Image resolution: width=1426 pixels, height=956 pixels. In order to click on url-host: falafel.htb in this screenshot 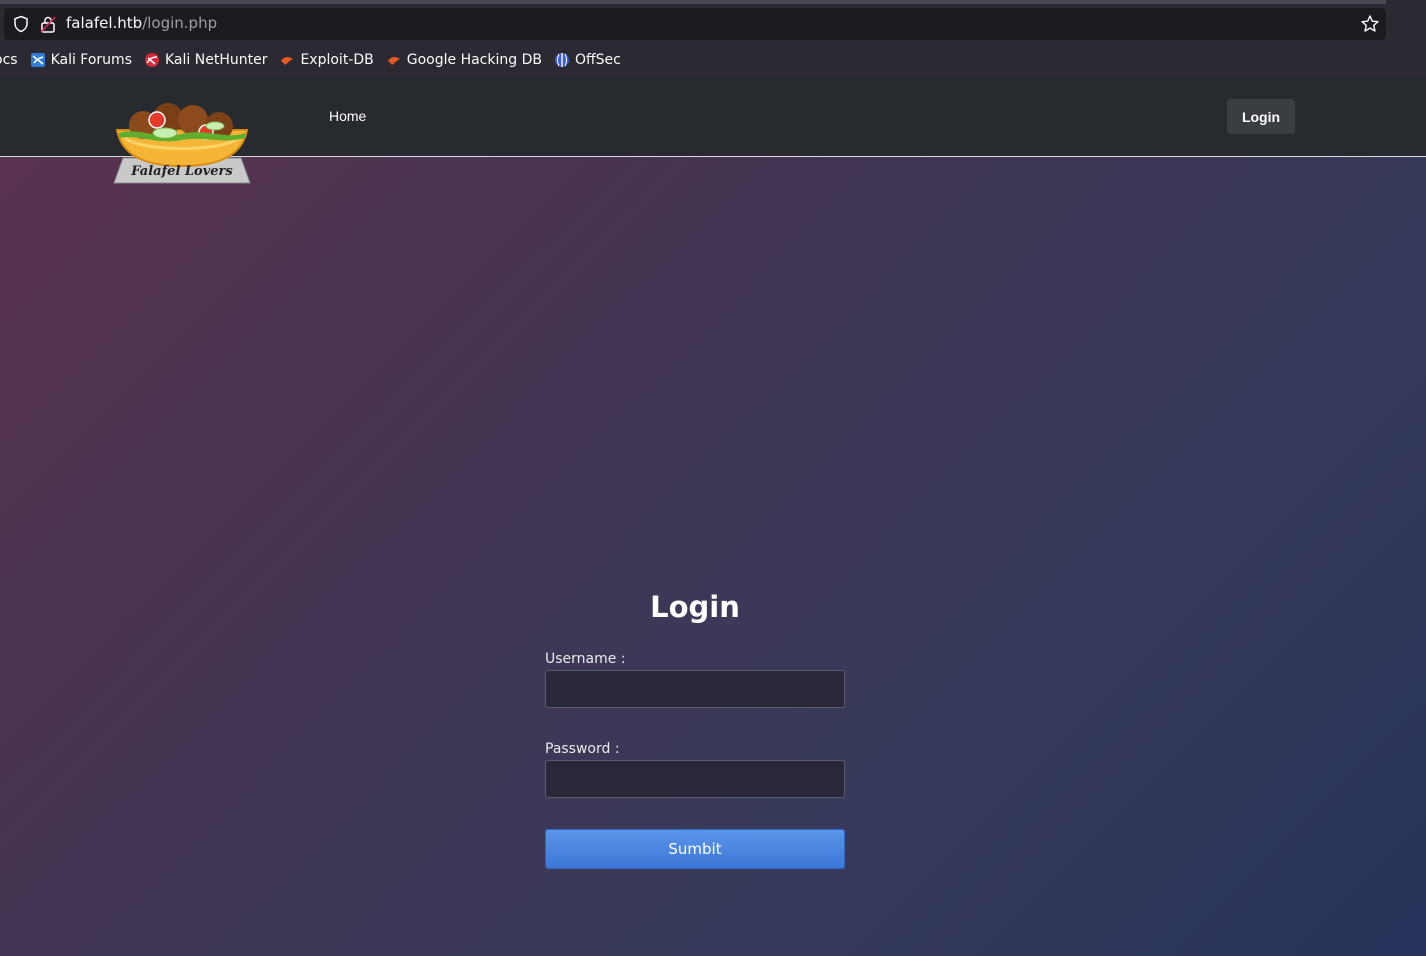, I will do `click(104, 23)`.